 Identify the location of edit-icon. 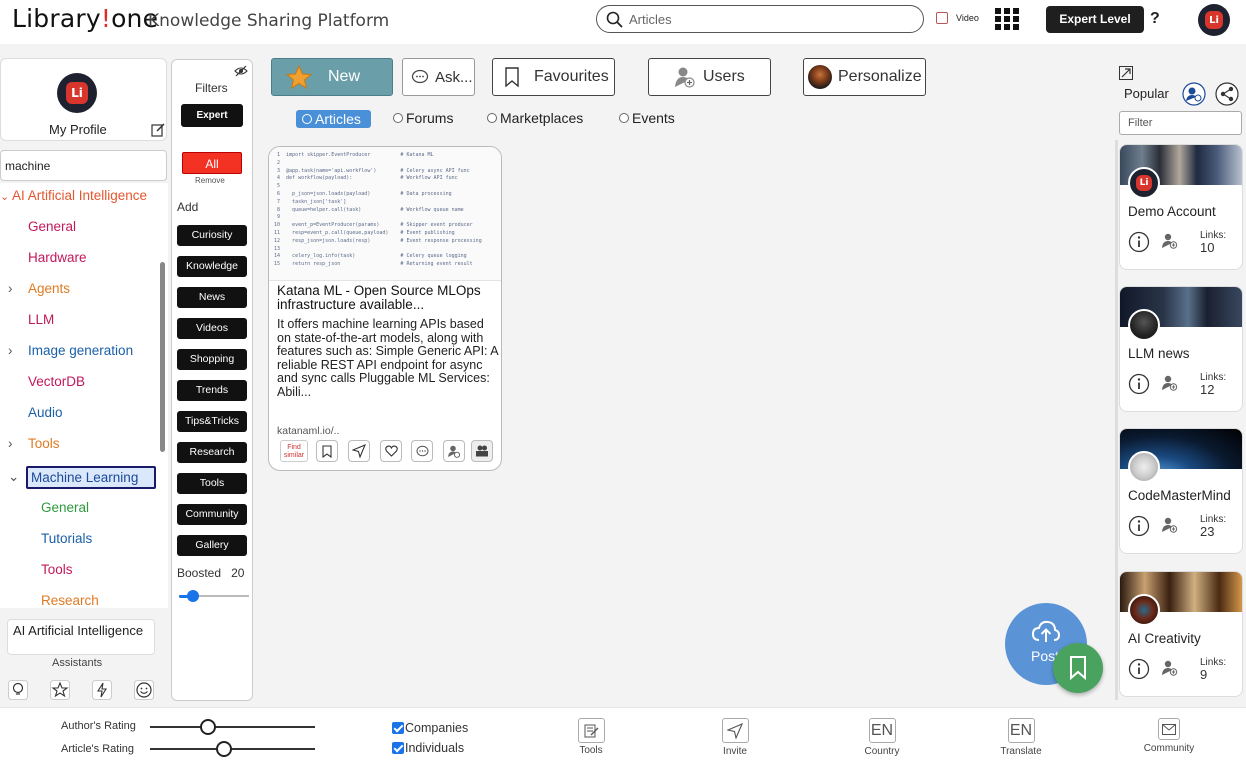
(158, 130).